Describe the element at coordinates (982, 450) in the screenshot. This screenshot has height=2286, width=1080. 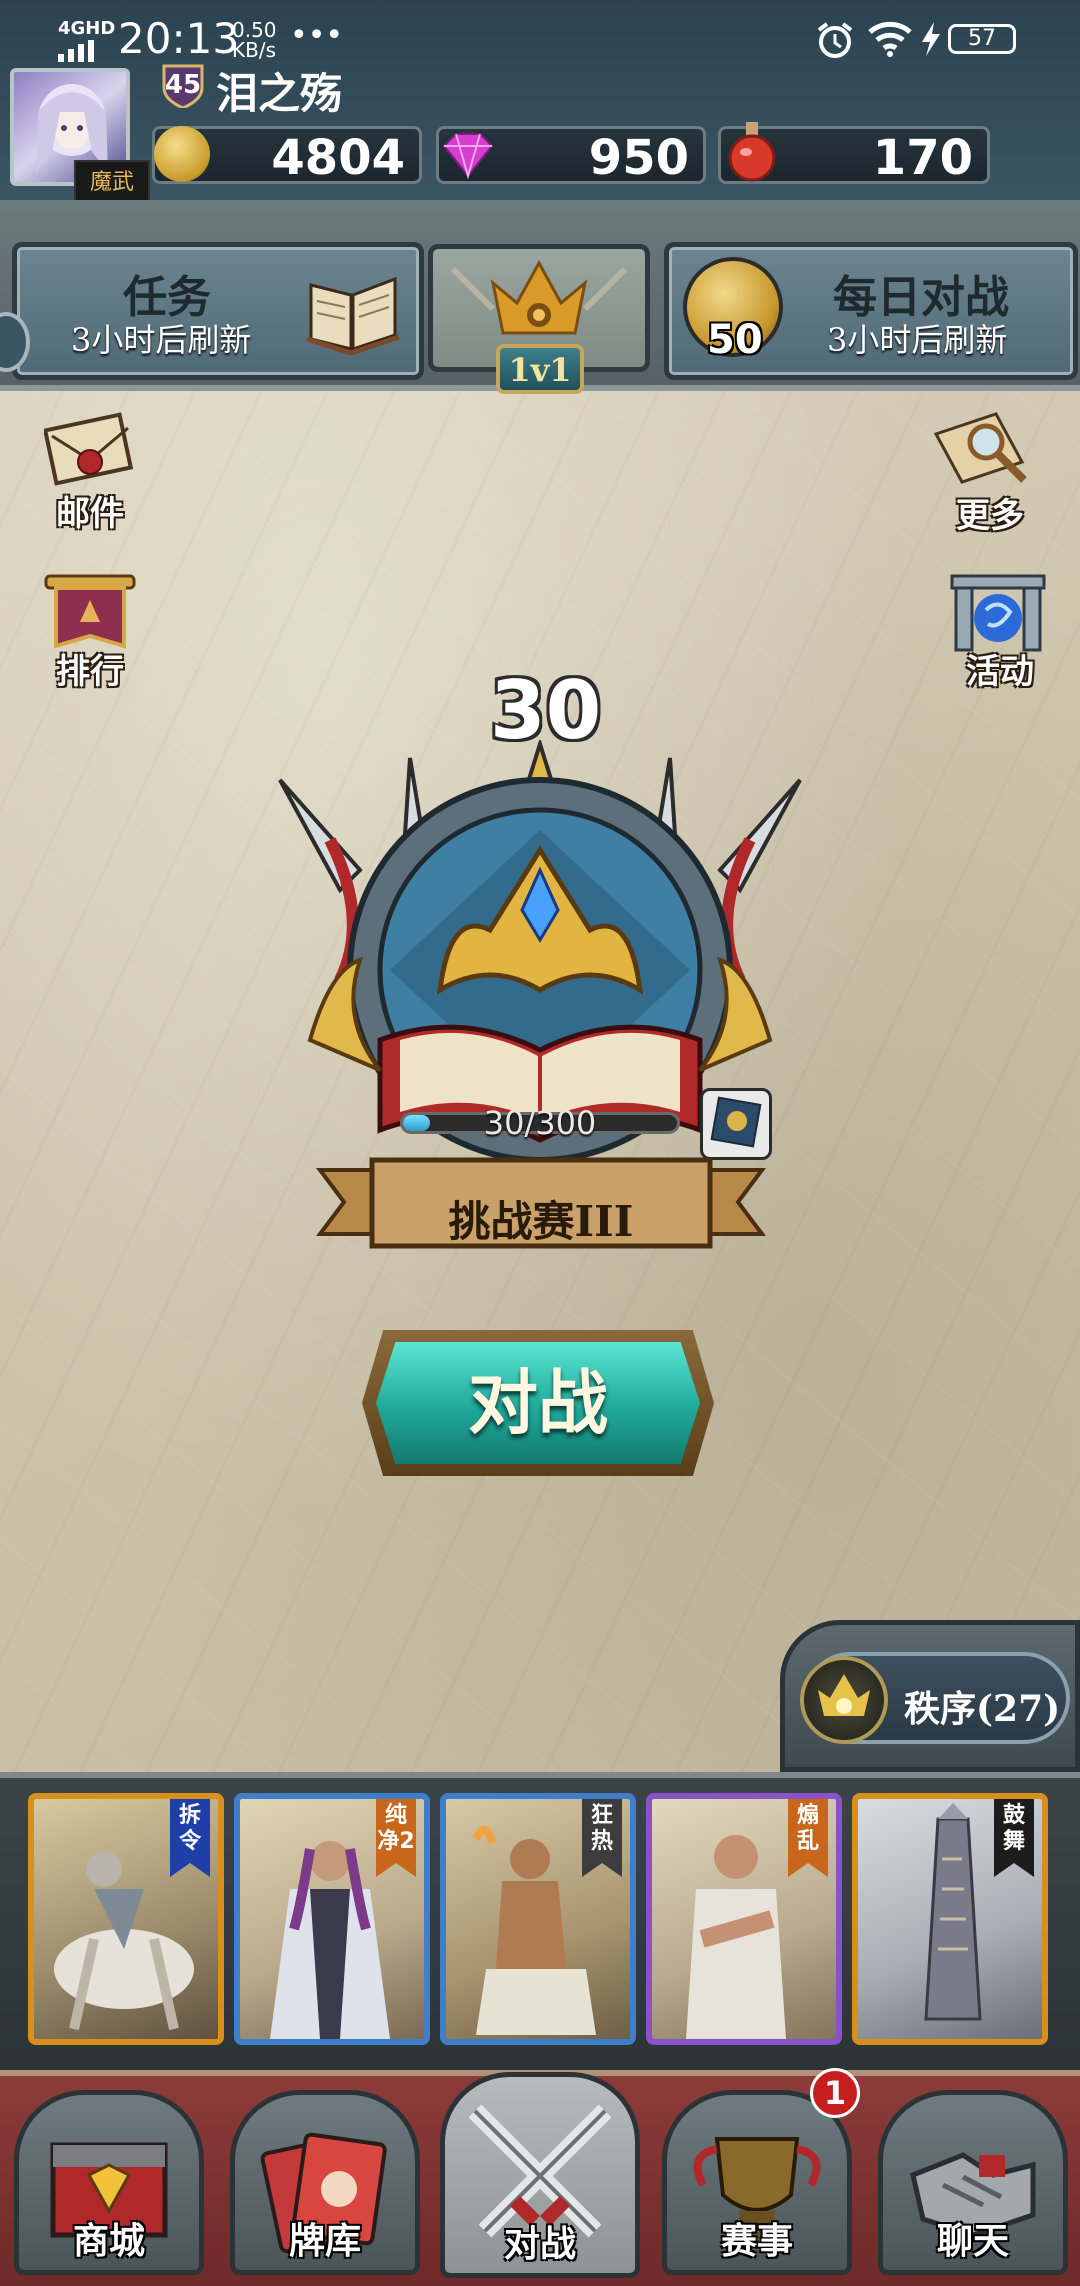
I see `more-magnifier-icon` at that location.